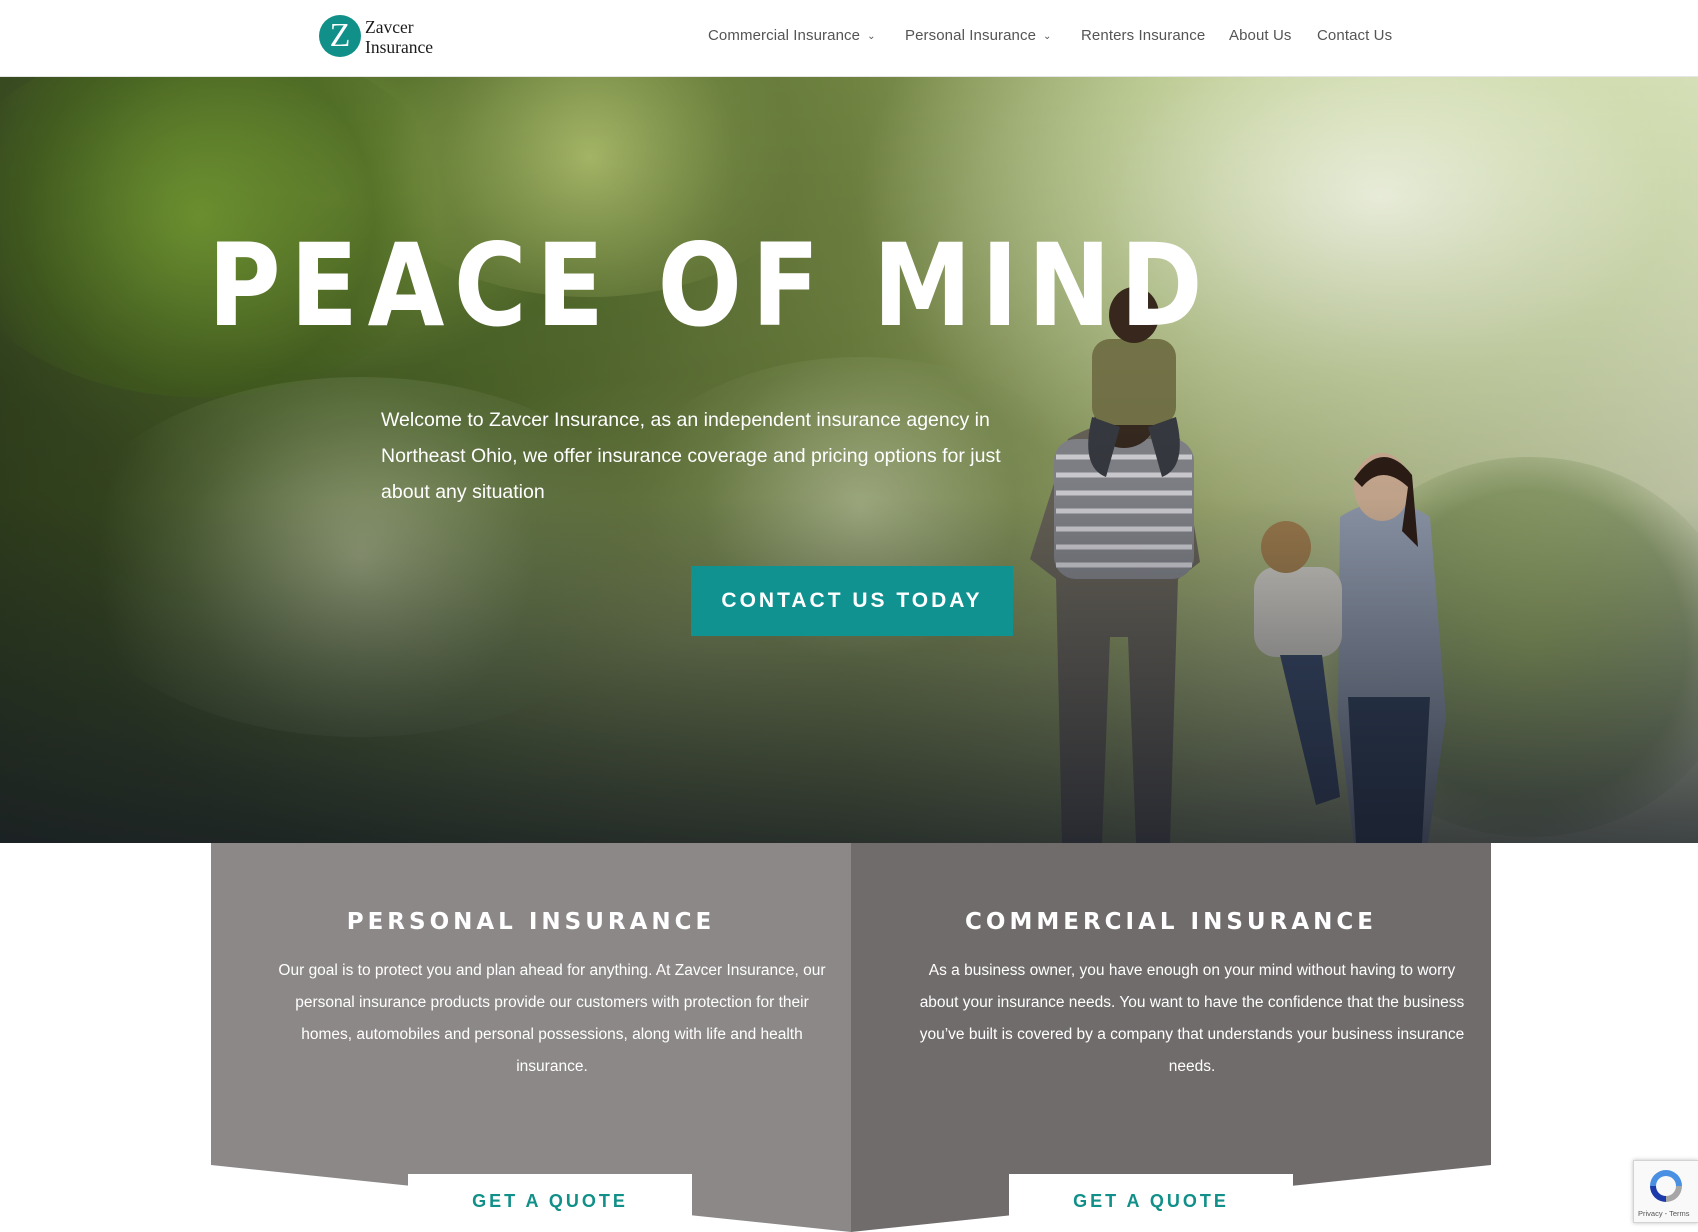 Image resolution: width=1698 pixels, height=1232 pixels. I want to click on commercial-get-a-quote-button: GET A QUOTE, so click(1151, 1201).